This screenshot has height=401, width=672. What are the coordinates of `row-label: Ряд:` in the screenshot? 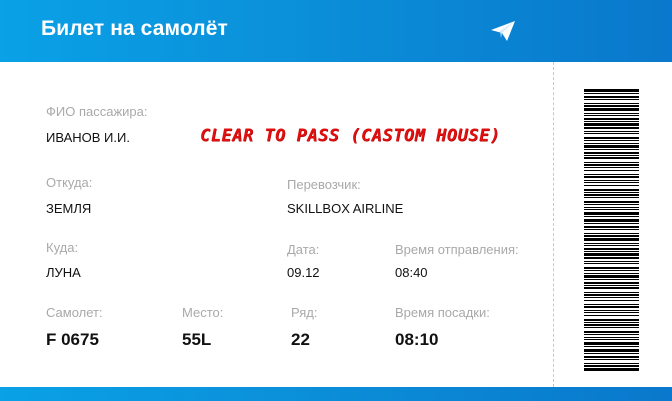 It's located at (304, 312).